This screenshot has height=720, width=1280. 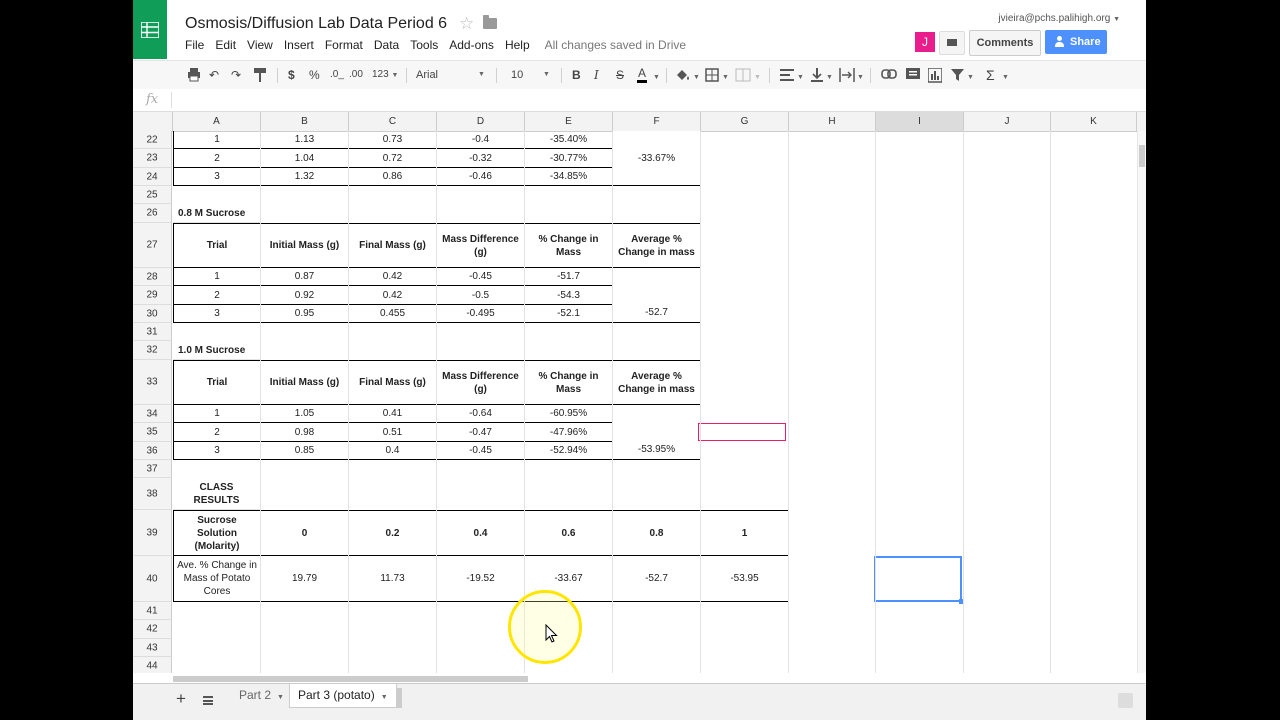 I want to click on merge-caret-icon: ▼, so click(x=757, y=78).